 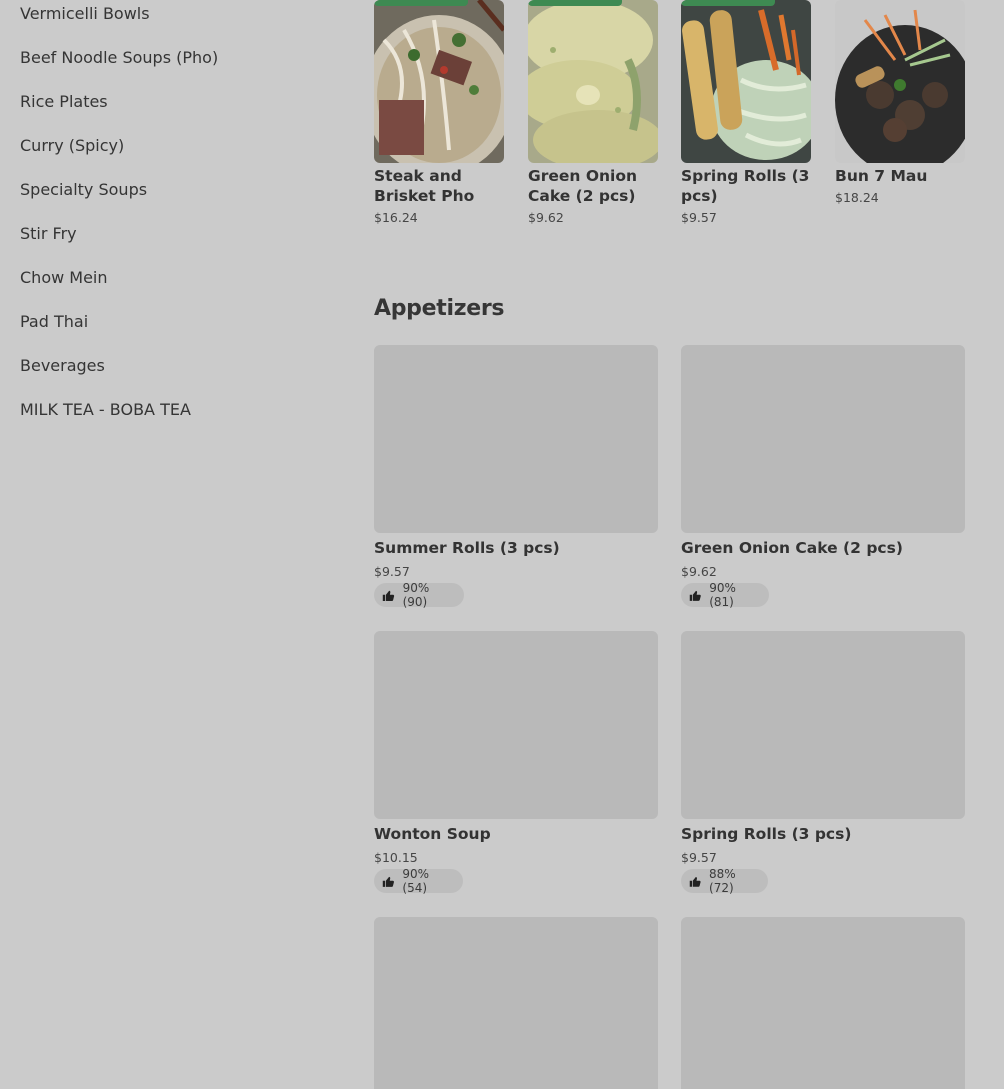 What do you see at coordinates (746, 81) in the screenshot?
I see `spring-rolls-photo` at bounding box center [746, 81].